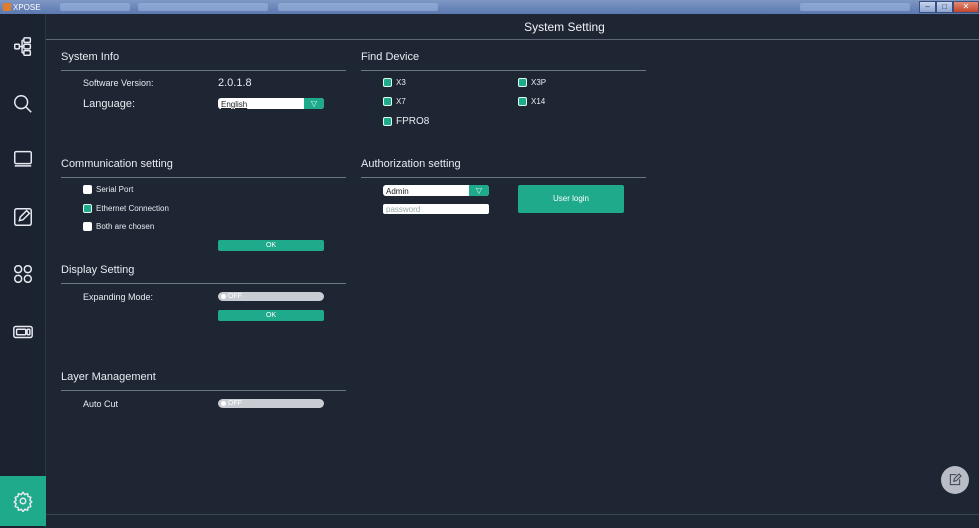 The image size is (979, 528). Describe the element at coordinates (512, 27) in the screenshot. I see `page-header: System Setting` at that location.